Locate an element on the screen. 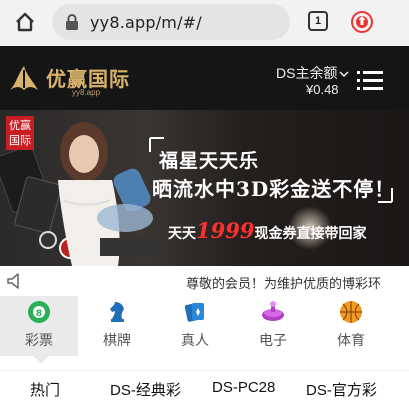 The height and width of the screenshot is (406, 409). lottery-ball-icon: 8 is located at coordinates (39, 312).